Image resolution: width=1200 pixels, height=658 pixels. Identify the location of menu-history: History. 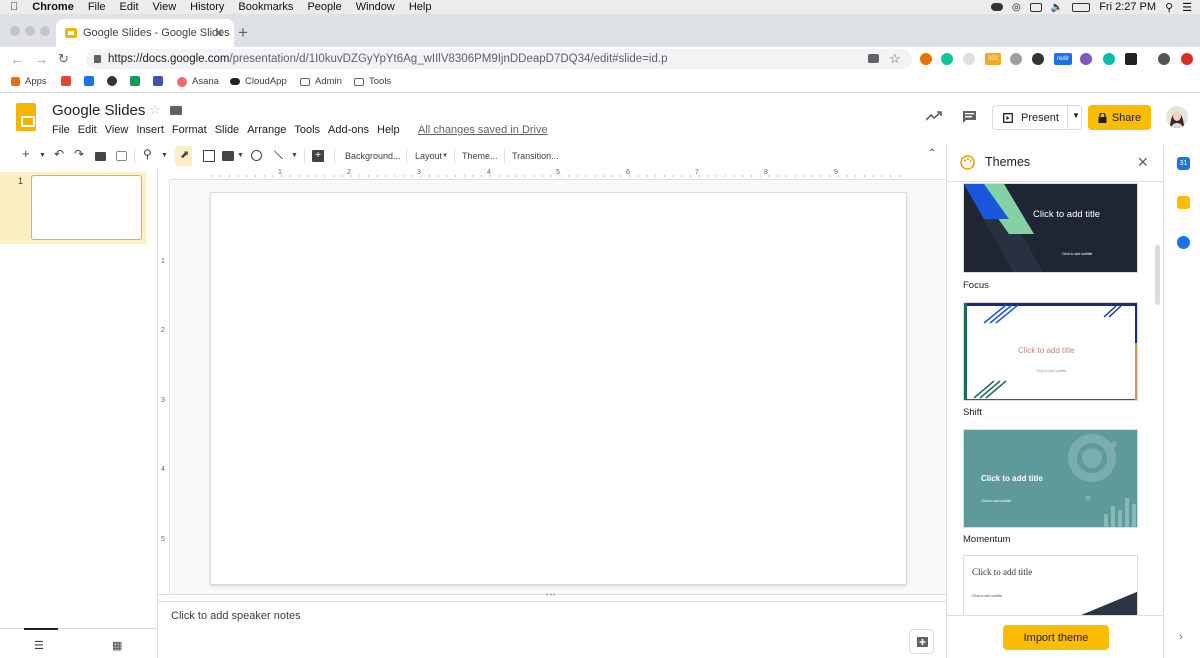
(207, 7).